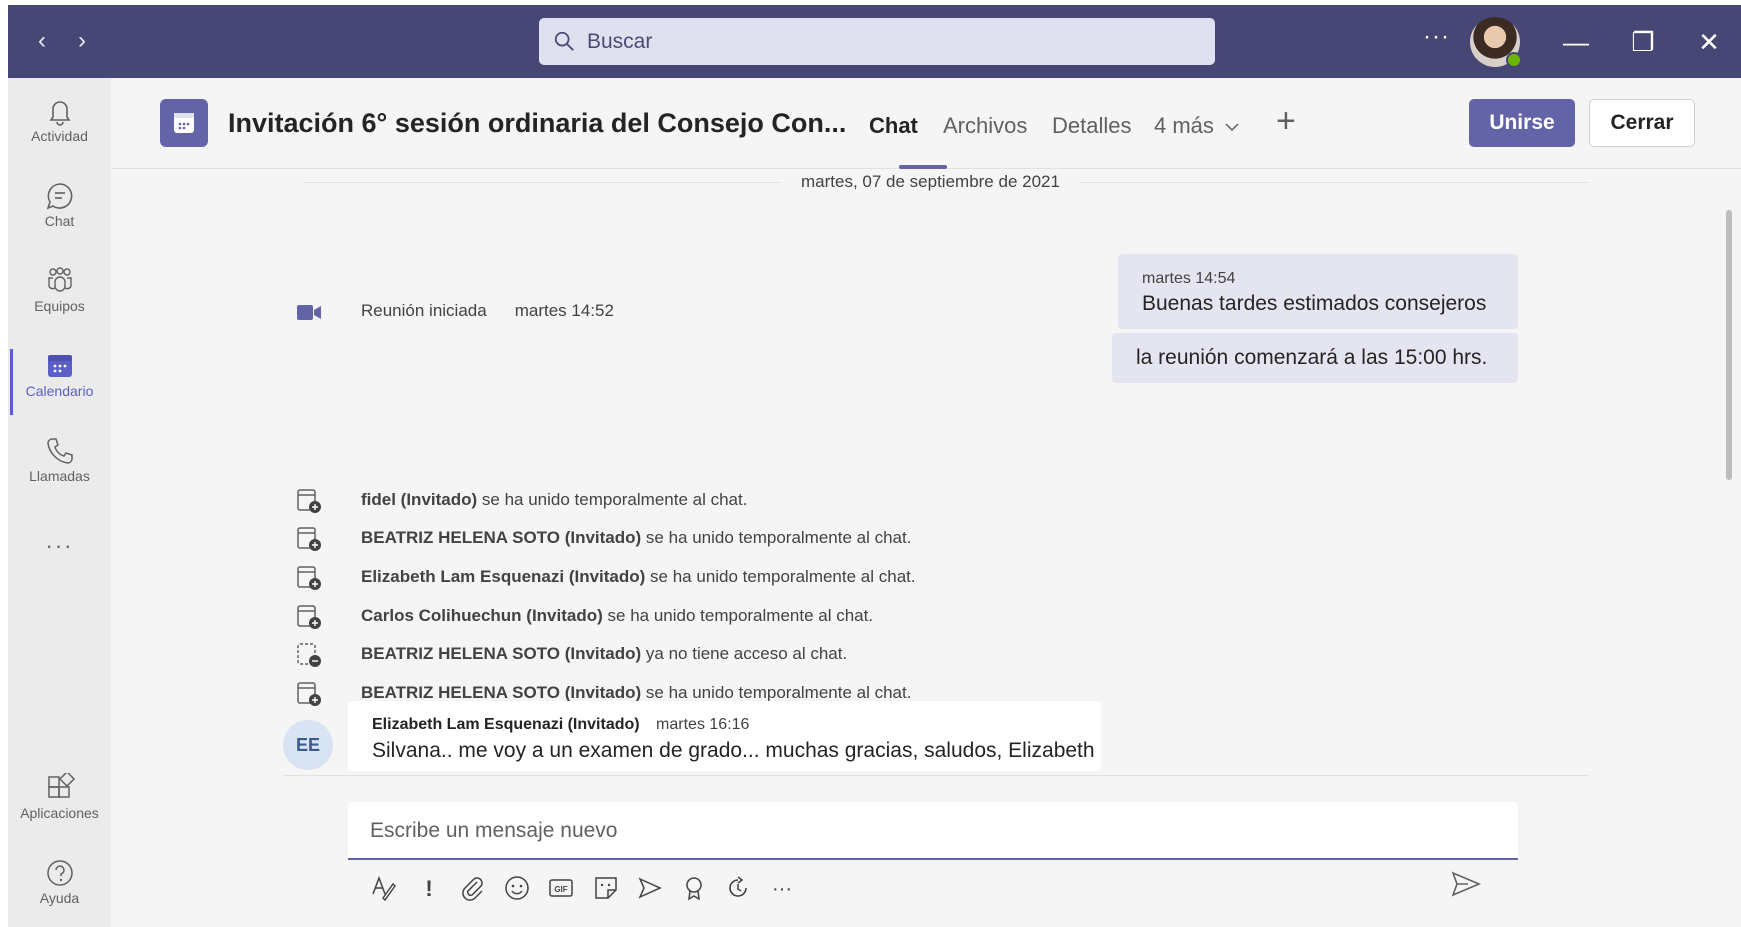 The height and width of the screenshot is (927, 1741). I want to click on compose-box, so click(933, 831).